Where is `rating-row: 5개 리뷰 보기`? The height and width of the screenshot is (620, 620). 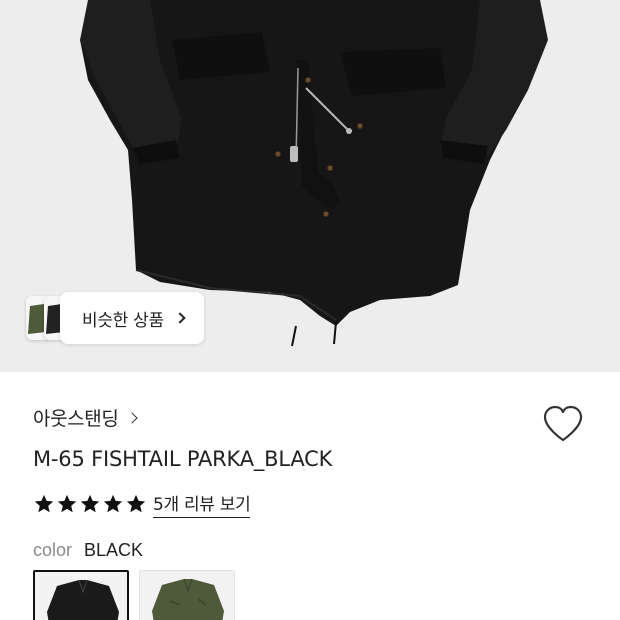 rating-row: 5개 리뷰 보기 is located at coordinates (142, 504).